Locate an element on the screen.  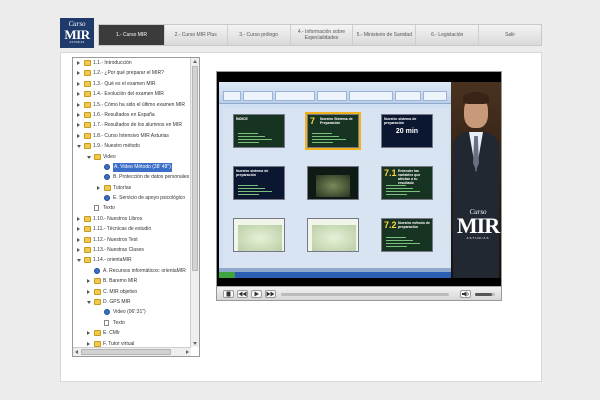
tree-item: 1.5.- Cómo ha sido el último examen MIR is located at coordinates (132, 105).